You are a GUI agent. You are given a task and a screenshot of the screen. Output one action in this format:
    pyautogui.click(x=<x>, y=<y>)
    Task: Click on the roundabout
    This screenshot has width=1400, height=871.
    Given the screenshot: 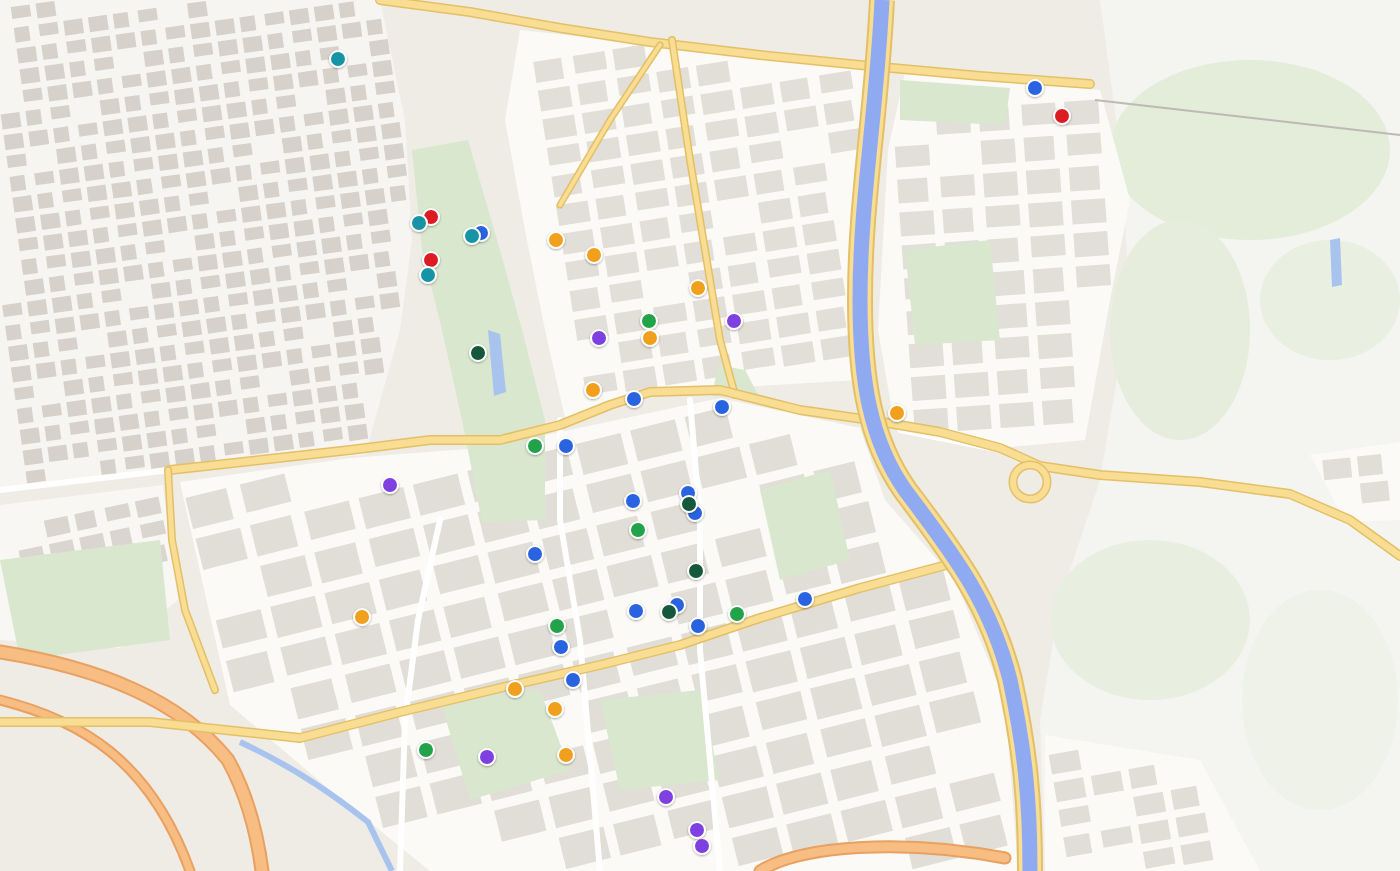 What is the action you would take?
    pyautogui.click(x=1030, y=482)
    